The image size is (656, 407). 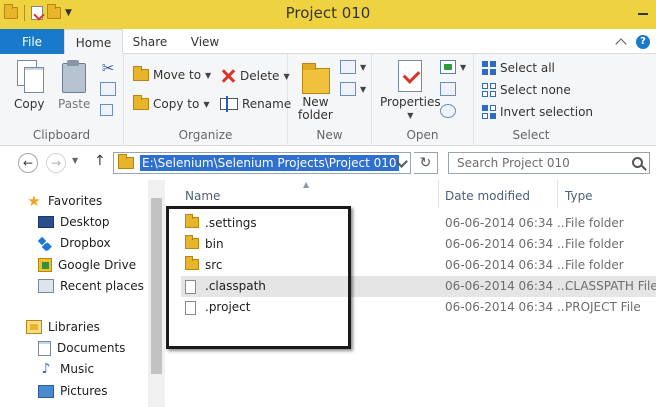 I want to click on file-type: CLASSPATH File, so click(x=610, y=286).